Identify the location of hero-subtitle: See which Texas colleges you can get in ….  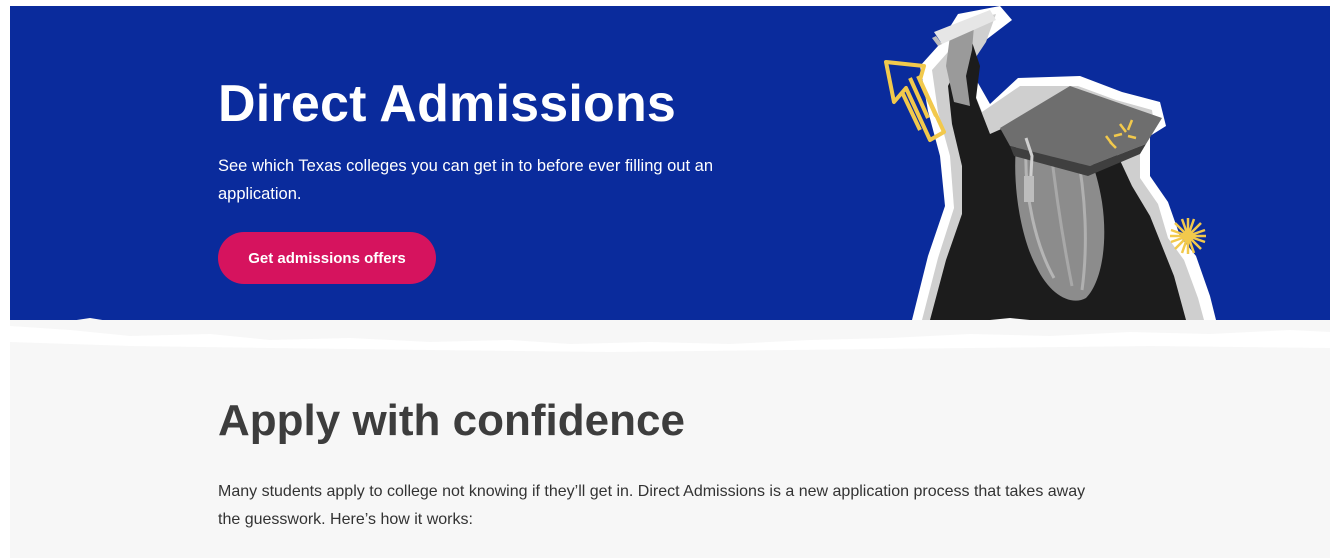
(465, 180).